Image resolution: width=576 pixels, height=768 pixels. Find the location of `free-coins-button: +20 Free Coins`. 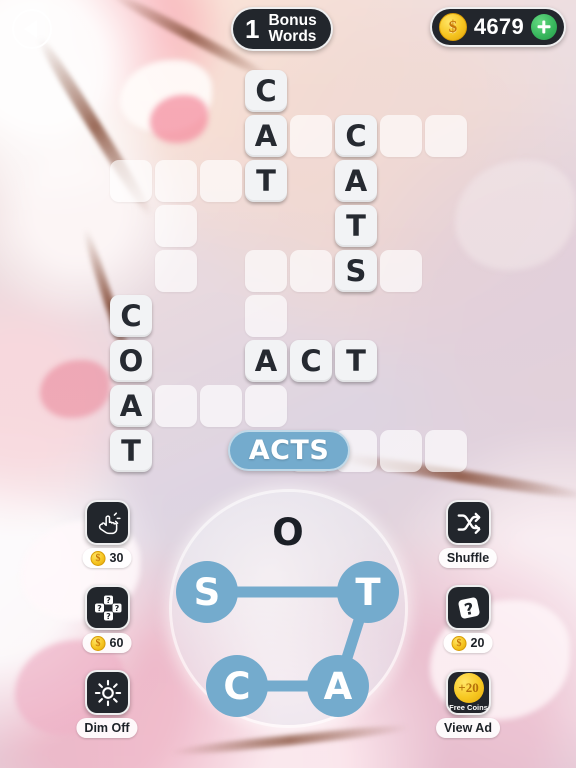

free-coins-button: +20 Free Coins is located at coordinates (468, 692).